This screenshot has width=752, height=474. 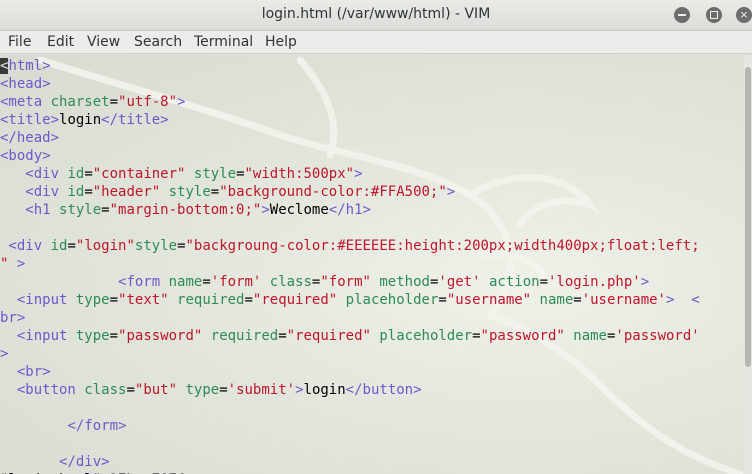 What do you see at coordinates (236, 282) in the screenshot?
I see `code-token: 'form'` at bounding box center [236, 282].